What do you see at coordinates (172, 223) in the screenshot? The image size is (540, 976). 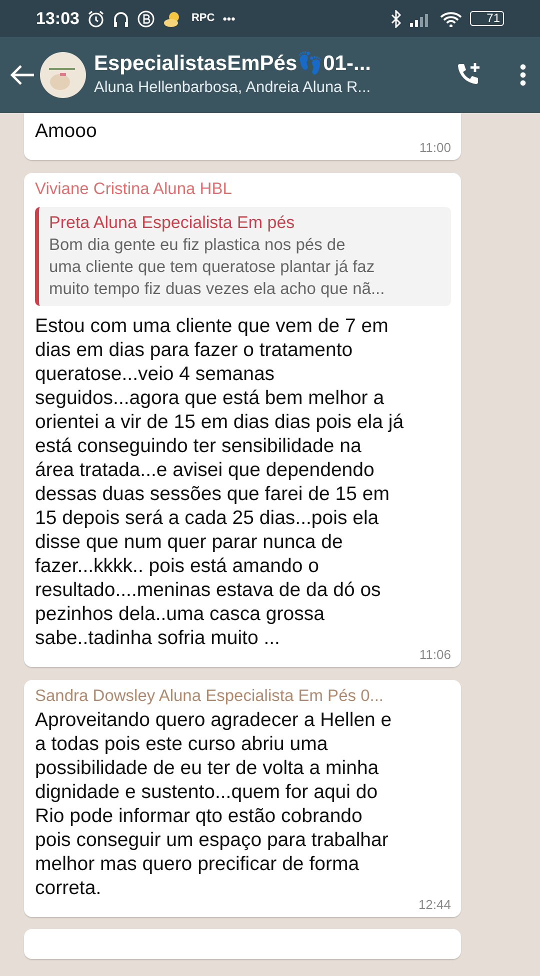 I see `quoted-sender: Preta Aluna Especialista Em pés` at bounding box center [172, 223].